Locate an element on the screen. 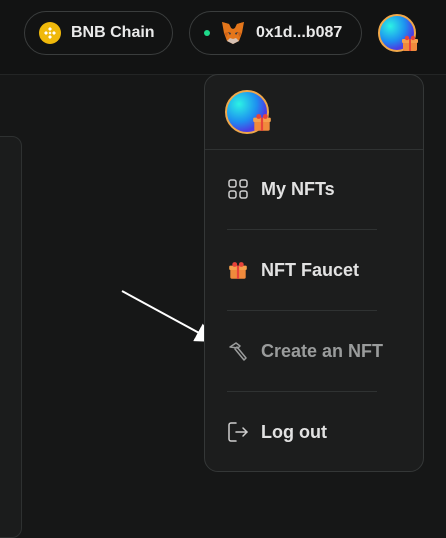  menu-item-create-nft: Create an NFT is located at coordinates (316, 351).